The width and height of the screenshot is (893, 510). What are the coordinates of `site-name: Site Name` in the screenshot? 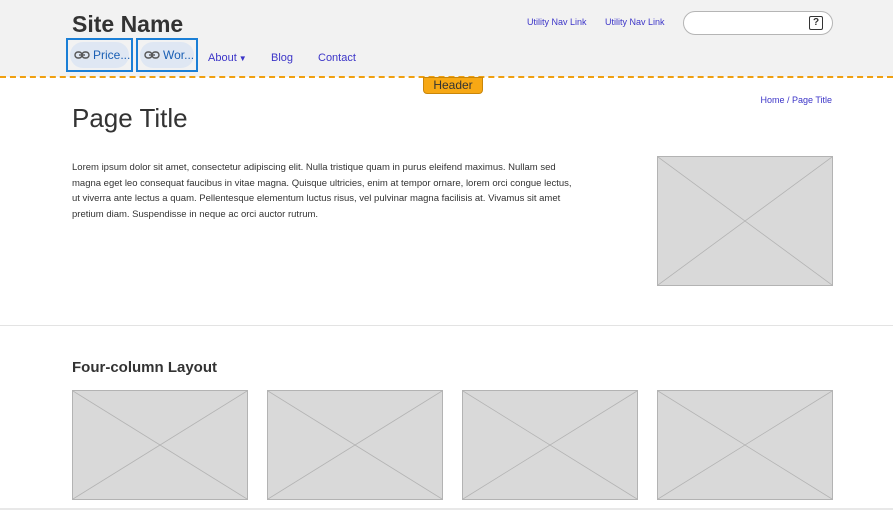 It's located at (127, 24).